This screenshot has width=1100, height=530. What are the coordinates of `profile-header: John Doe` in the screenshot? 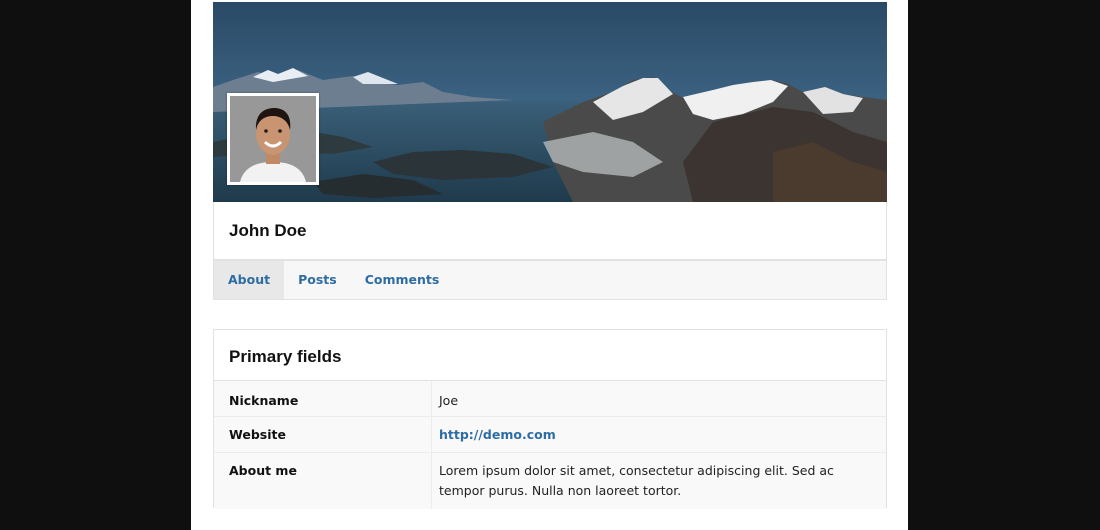 It's located at (550, 231).